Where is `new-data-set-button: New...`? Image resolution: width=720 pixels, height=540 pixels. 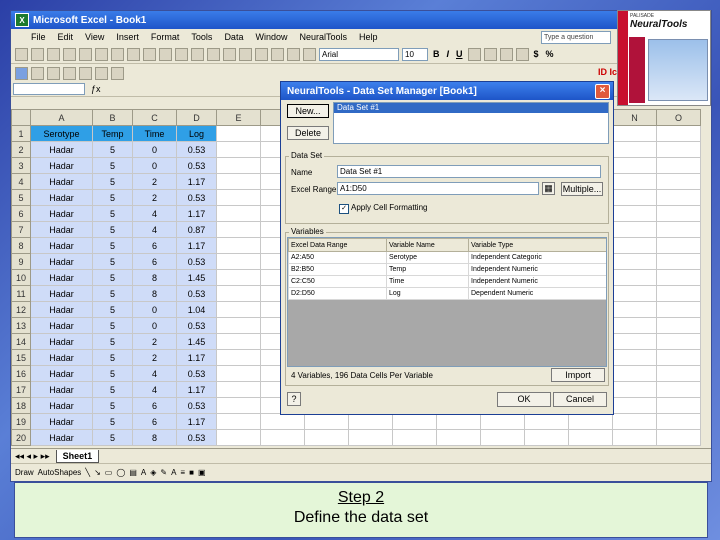
new-data-set-button: New... is located at coordinates (308, 111).